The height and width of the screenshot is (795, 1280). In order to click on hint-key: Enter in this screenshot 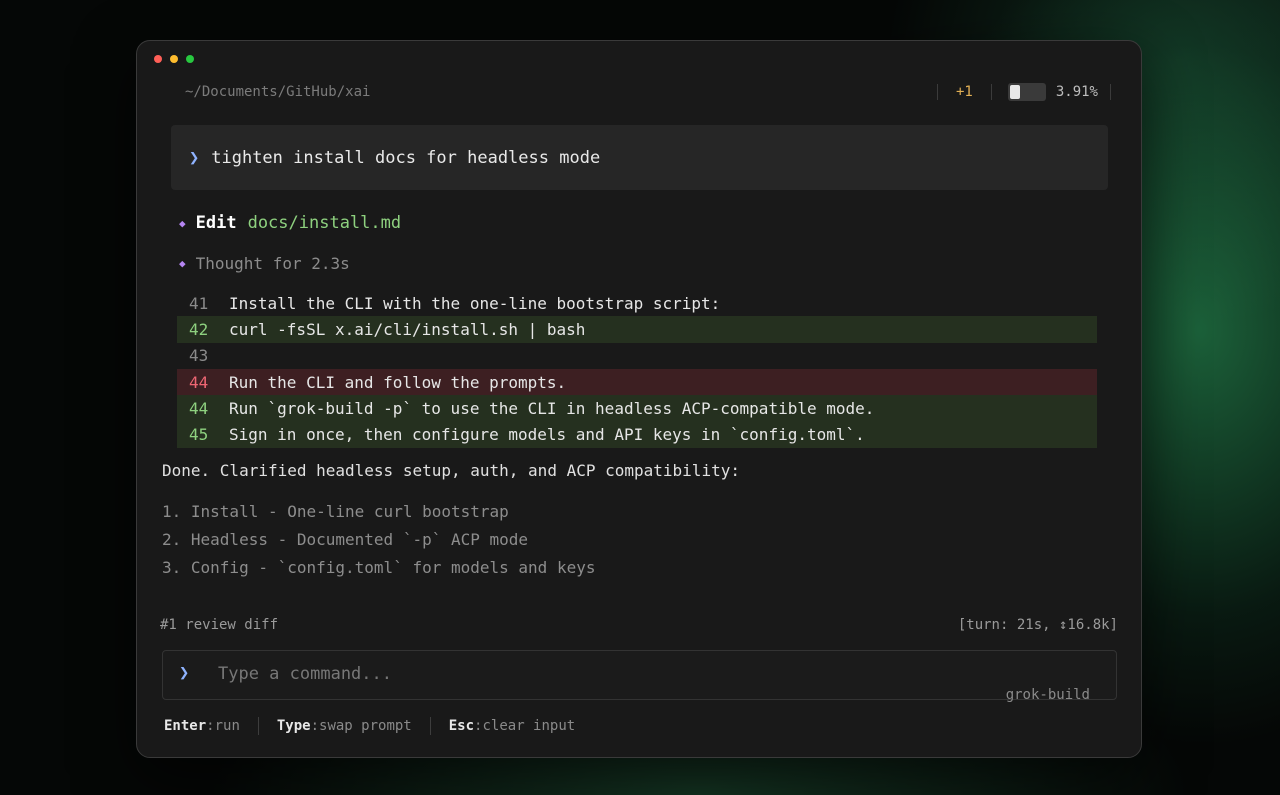, I will do `click(185, 726)`.